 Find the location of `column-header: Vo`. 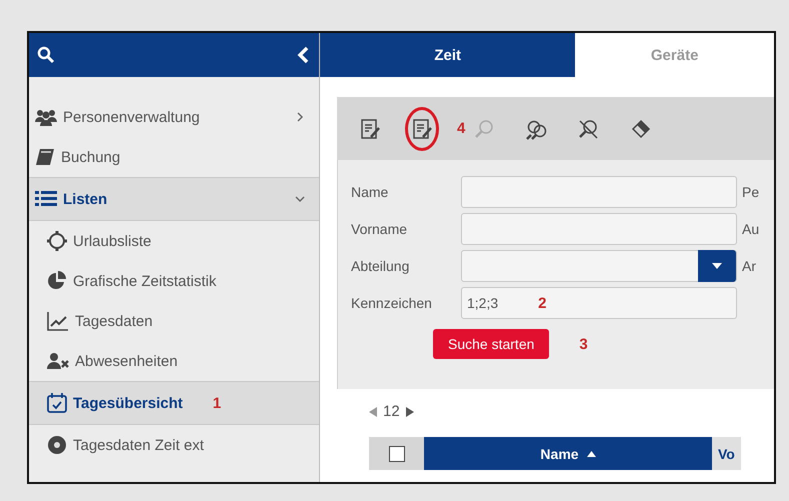

column-header: Vo is located at coordinates (726, 453).